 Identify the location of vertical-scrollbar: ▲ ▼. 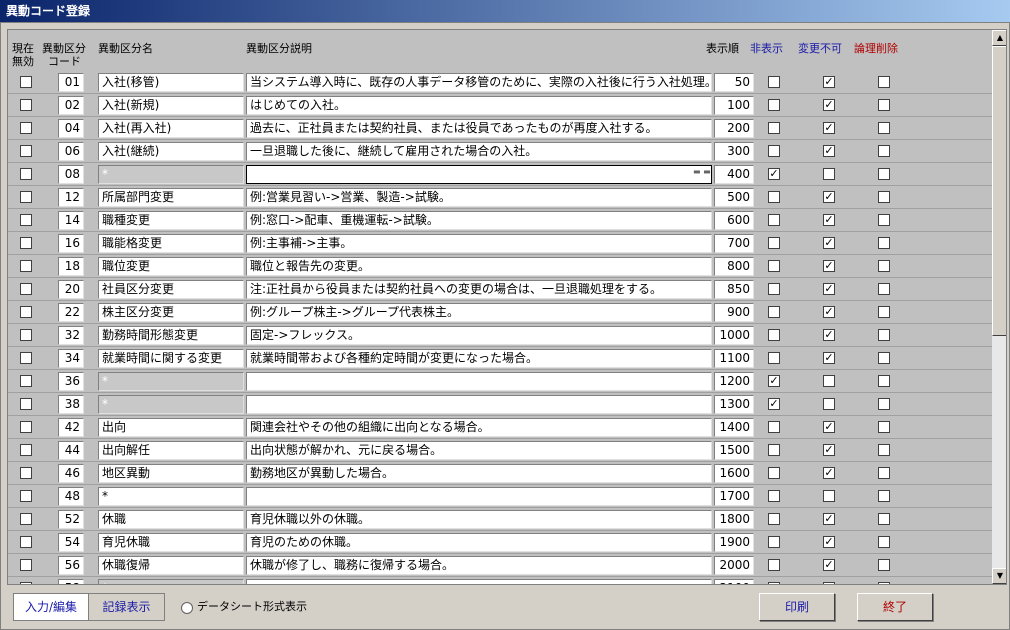
(999, 307).